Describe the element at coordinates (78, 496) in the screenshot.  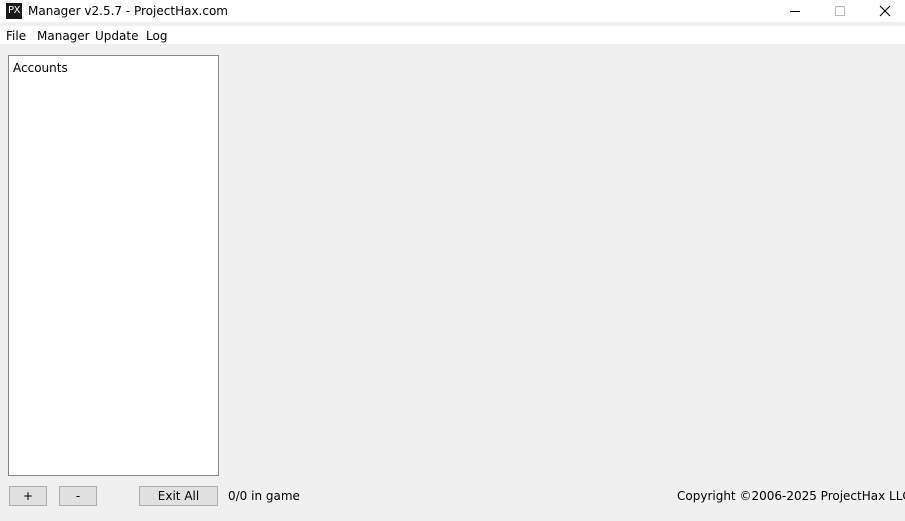
I see `remove-account-button: -` at that location.